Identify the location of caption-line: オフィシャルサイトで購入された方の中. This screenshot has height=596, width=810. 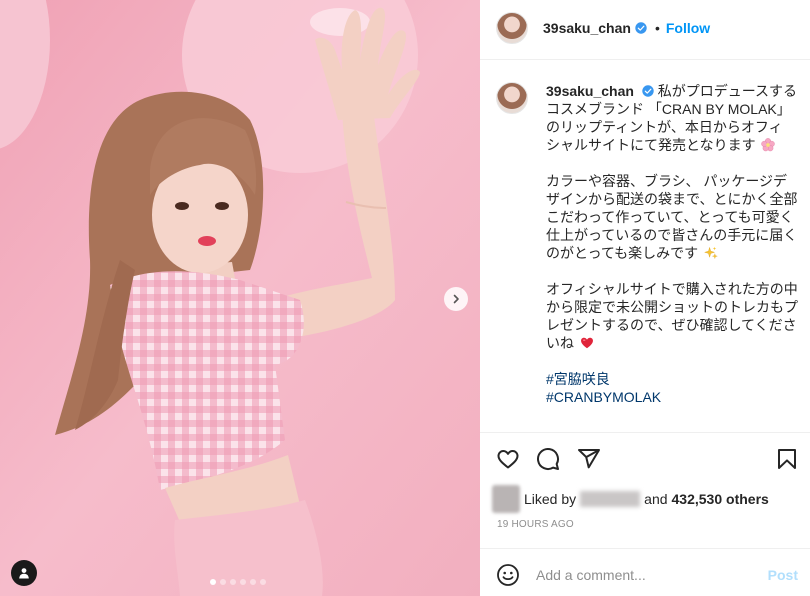
(672, 289).